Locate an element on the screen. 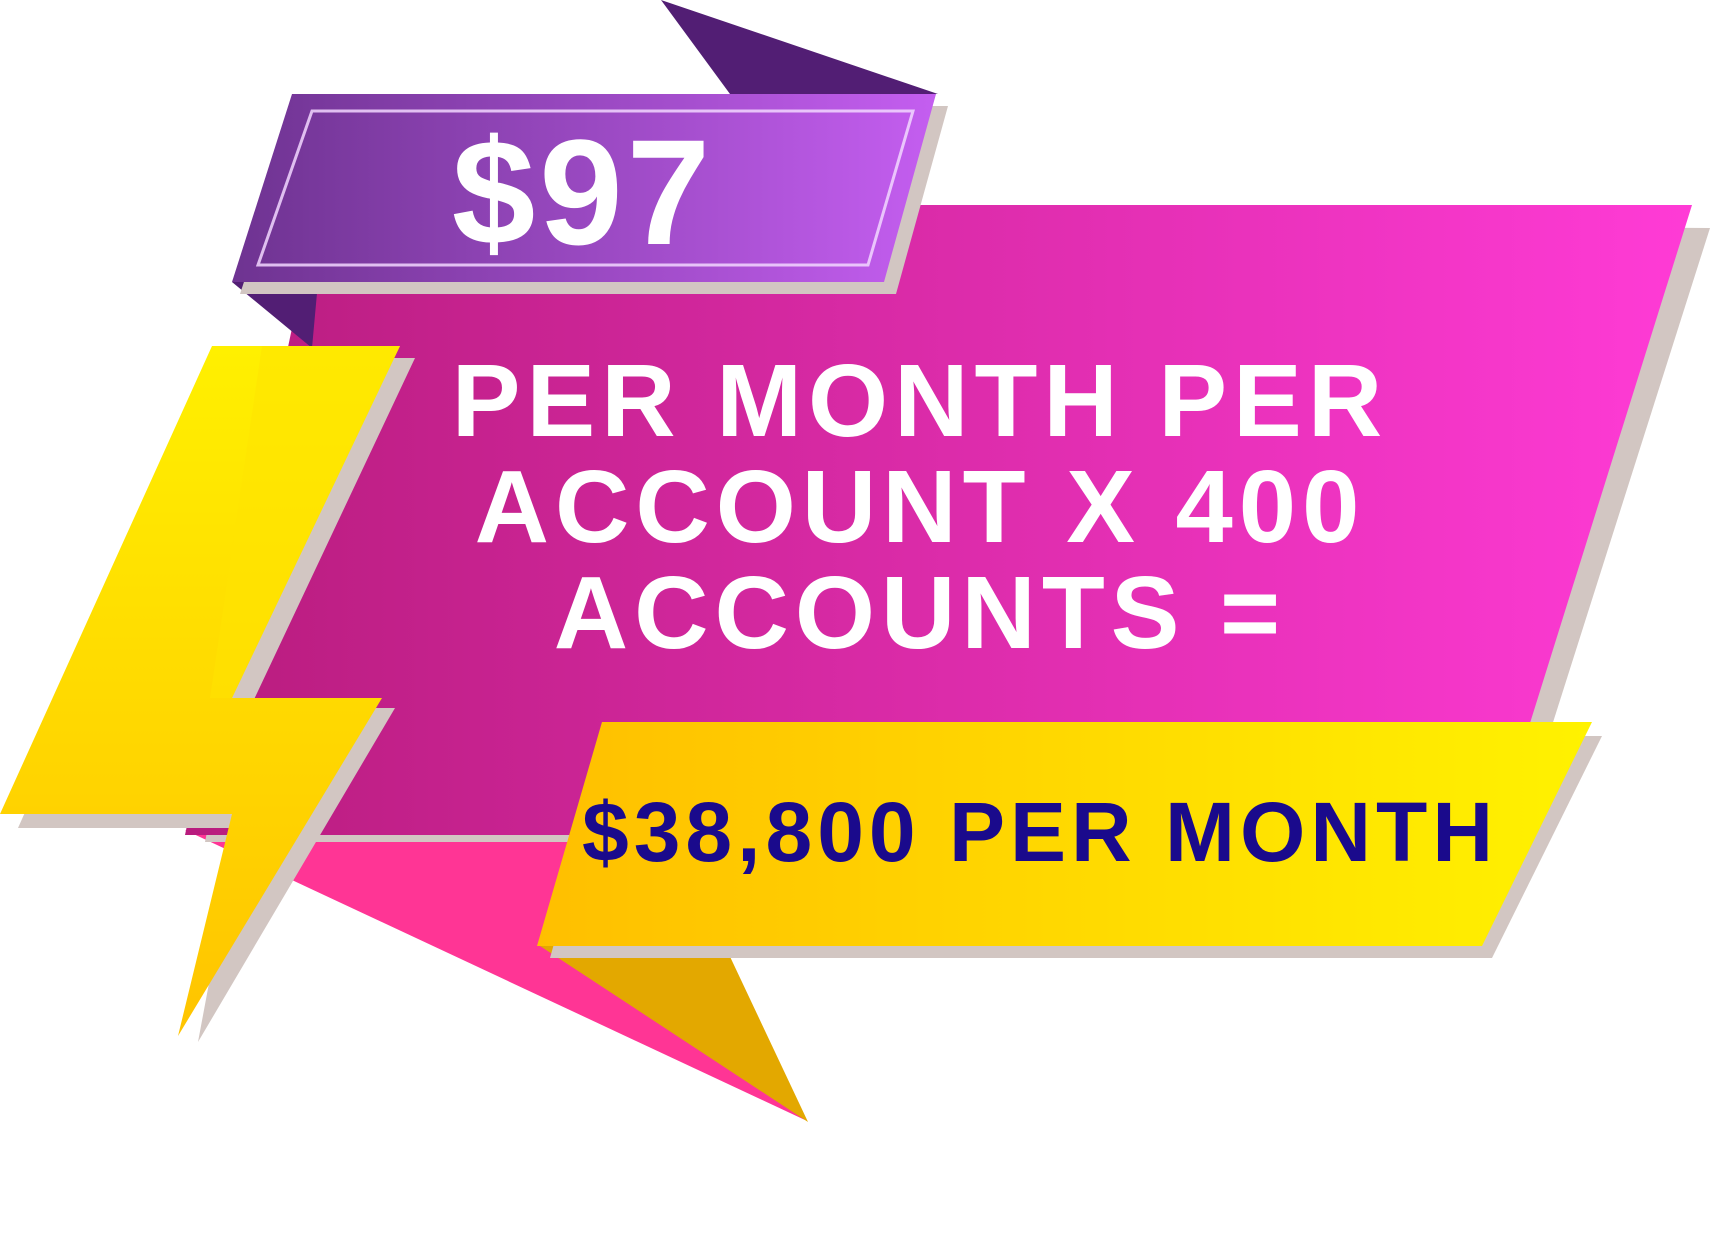 This screenshot has height=1238, width=1711. price-description: PER MONTH PER ACCOUNT X 400 ACCOUNTS = is located at coordinates (920, 506).